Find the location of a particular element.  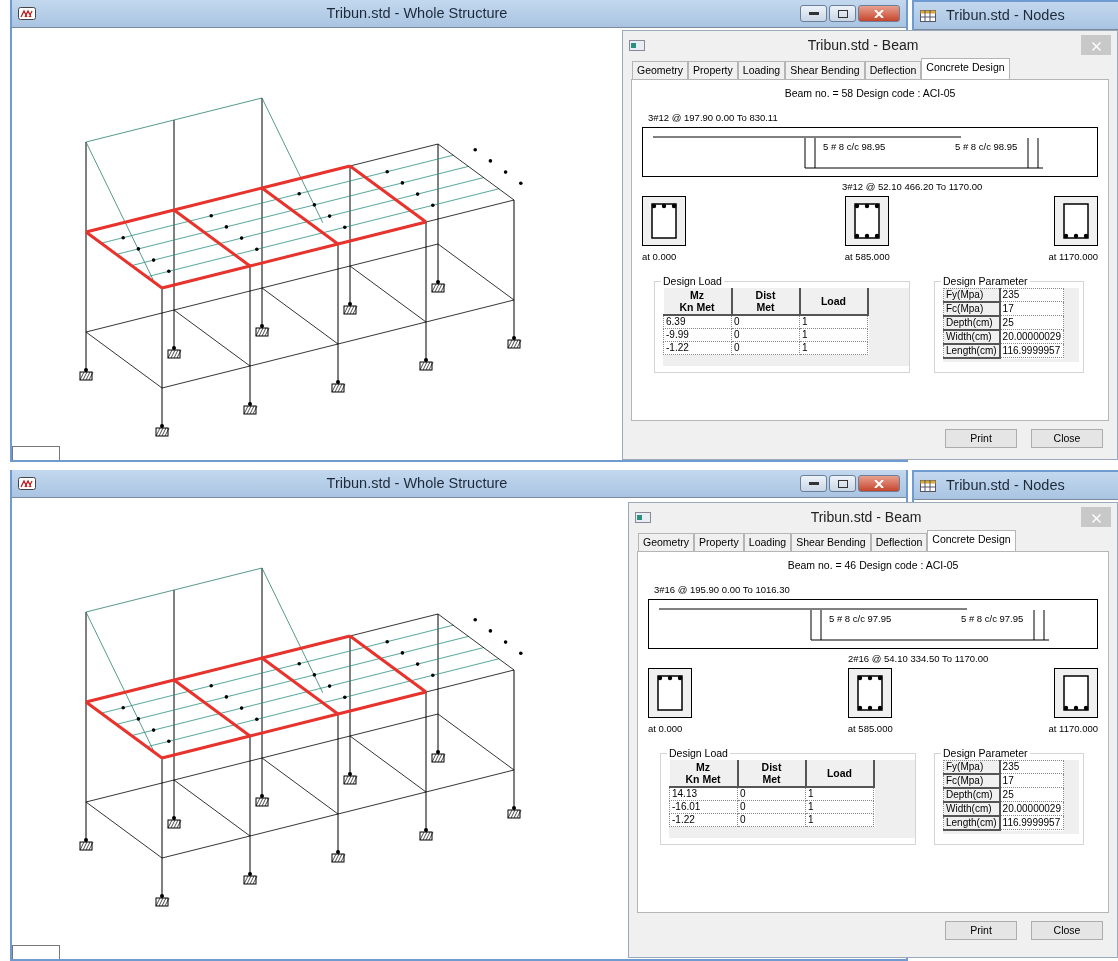

table-cell: 14.13 is located at coordinates (703, 793).